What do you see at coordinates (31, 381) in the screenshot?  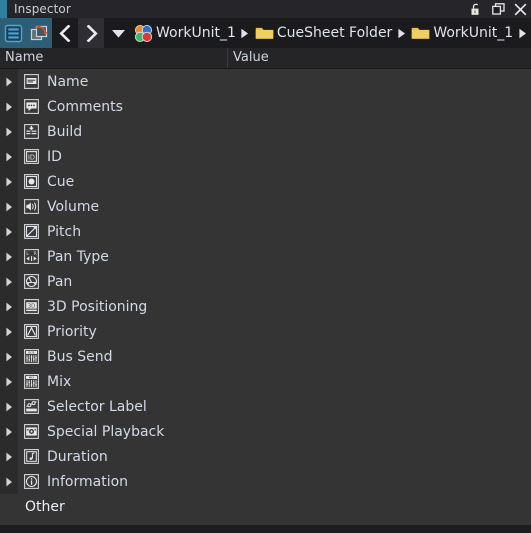 I see `mix-icon: MIX` at bounding box center [31, 381].